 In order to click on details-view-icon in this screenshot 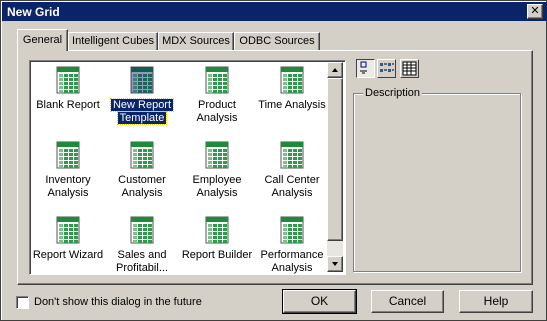, I will do `click(409, 68)`.